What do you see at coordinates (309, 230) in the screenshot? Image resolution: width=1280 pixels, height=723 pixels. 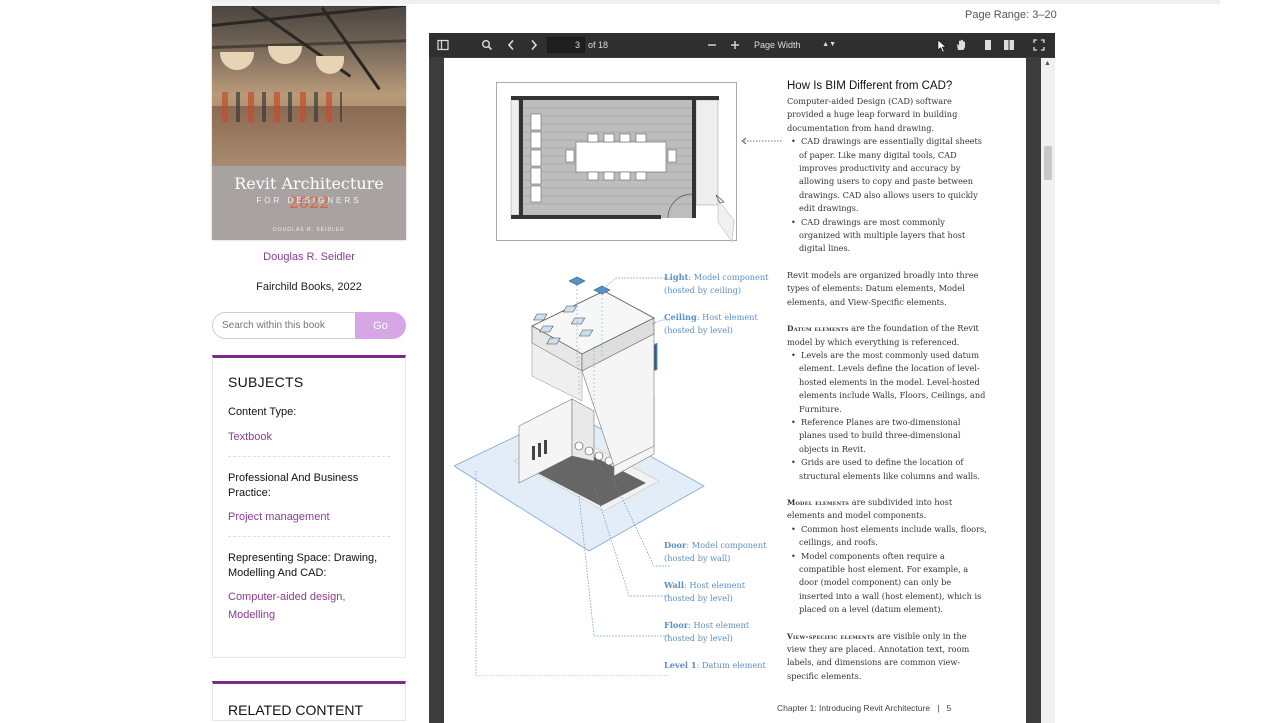 I see `cover-author: DOUGLAS R. SEIDLER` at bounding box center [309, 230].